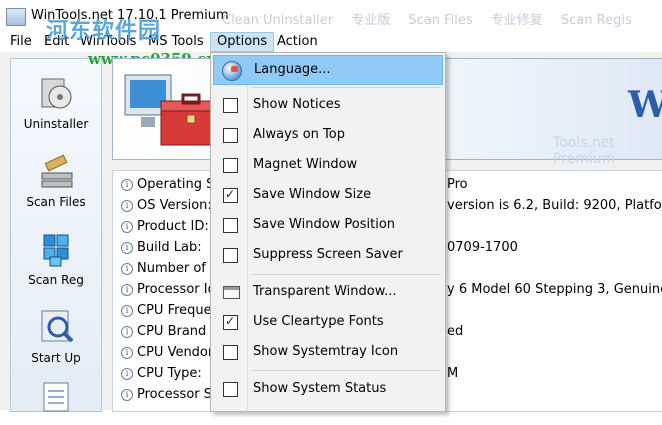  I want to click on info-row: i Build Lab:, so click(161, 248).